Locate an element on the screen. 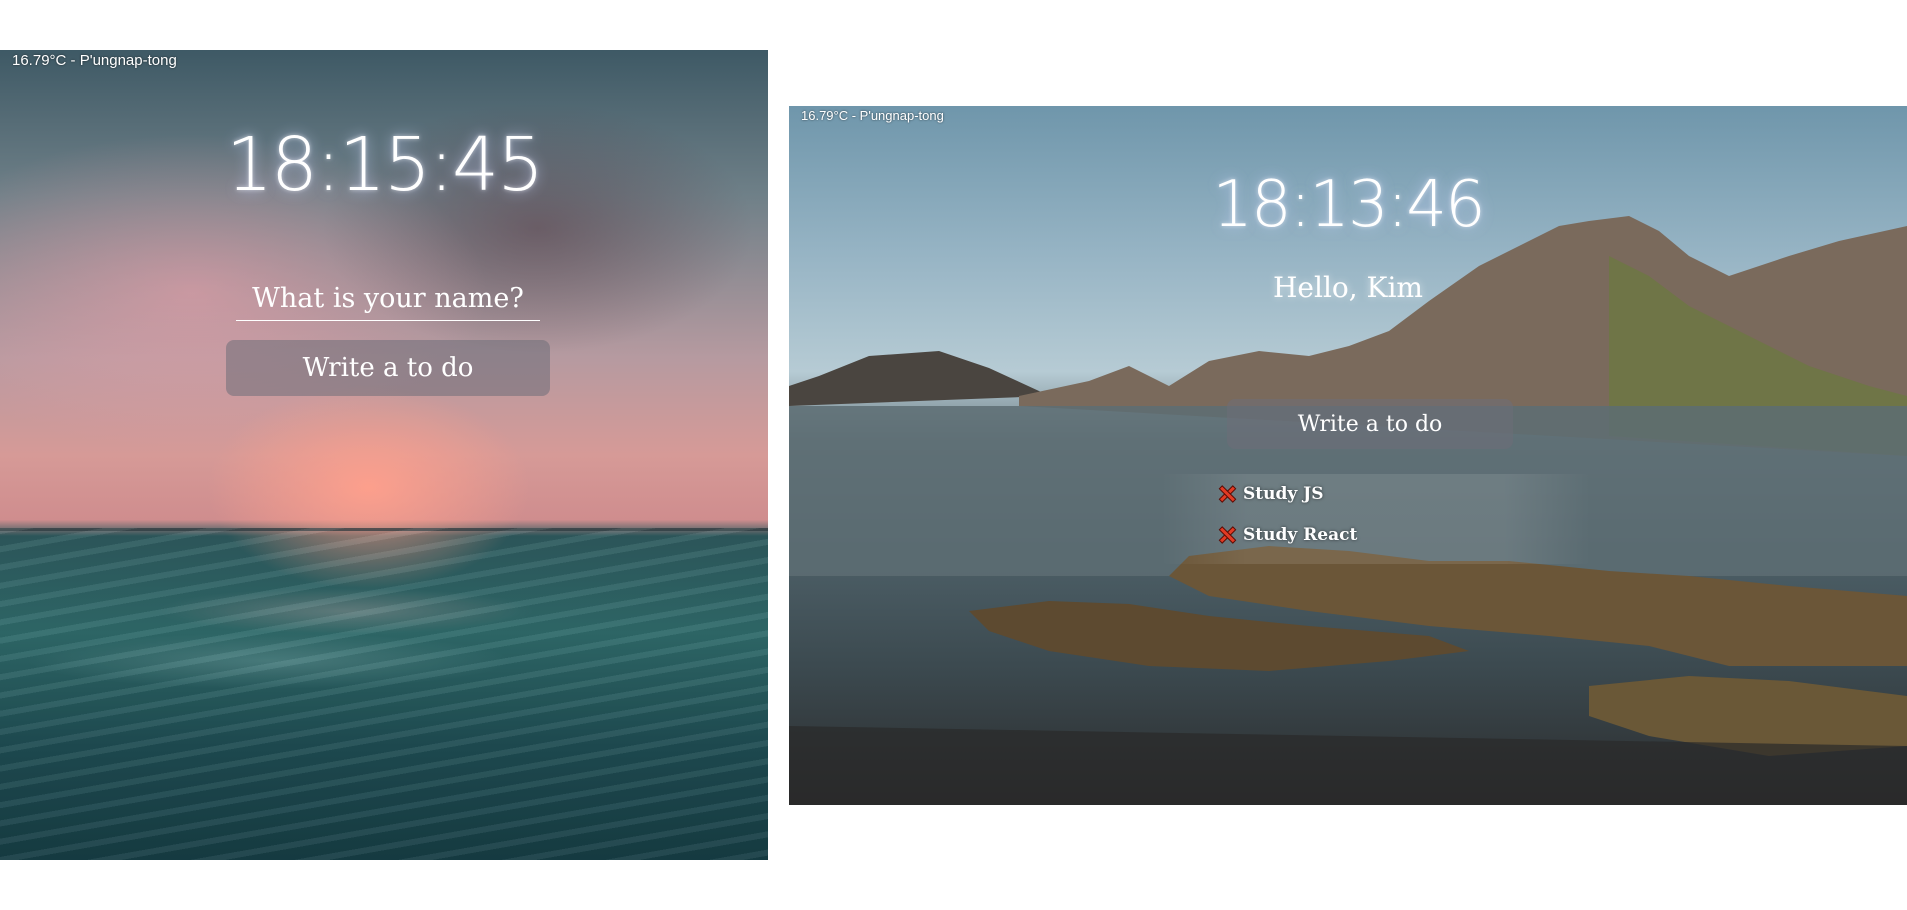 This screenshot has width=1907, height=910. todo-item: Study JS is located at coordinates (1271, 494).